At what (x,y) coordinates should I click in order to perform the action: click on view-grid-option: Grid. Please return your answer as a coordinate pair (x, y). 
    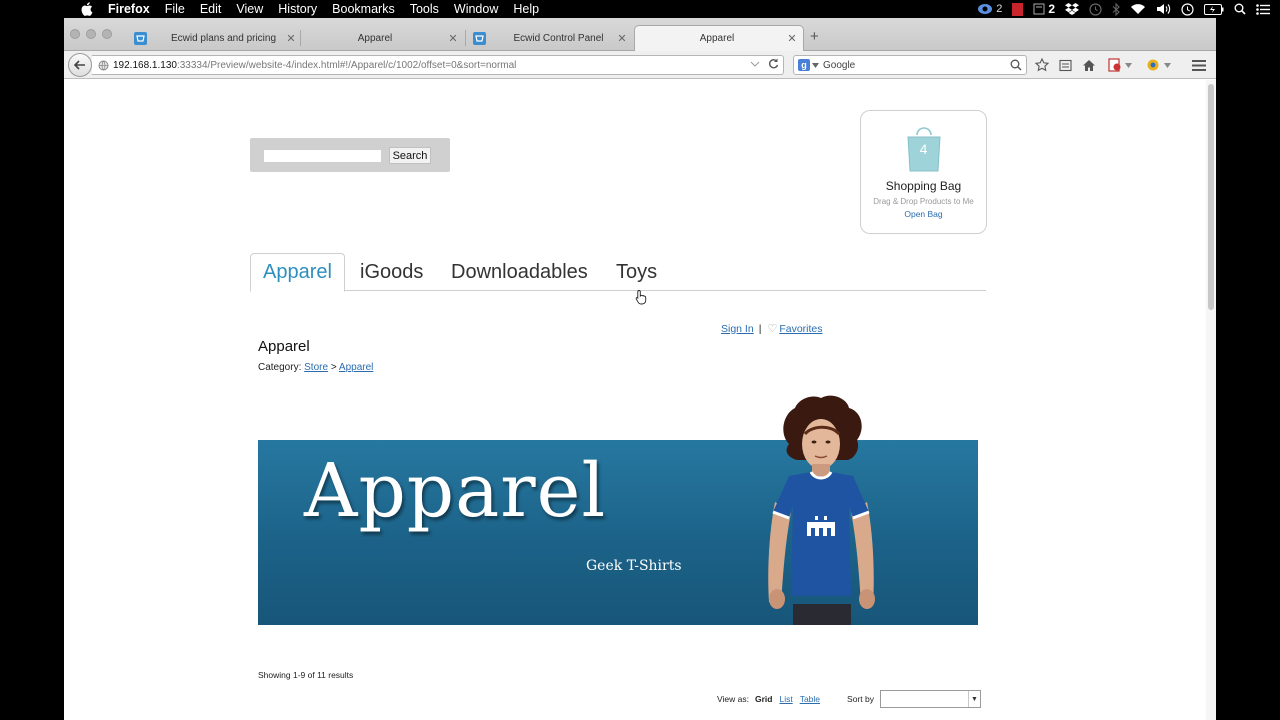
    Looking at the image, I should click on (763, 699).